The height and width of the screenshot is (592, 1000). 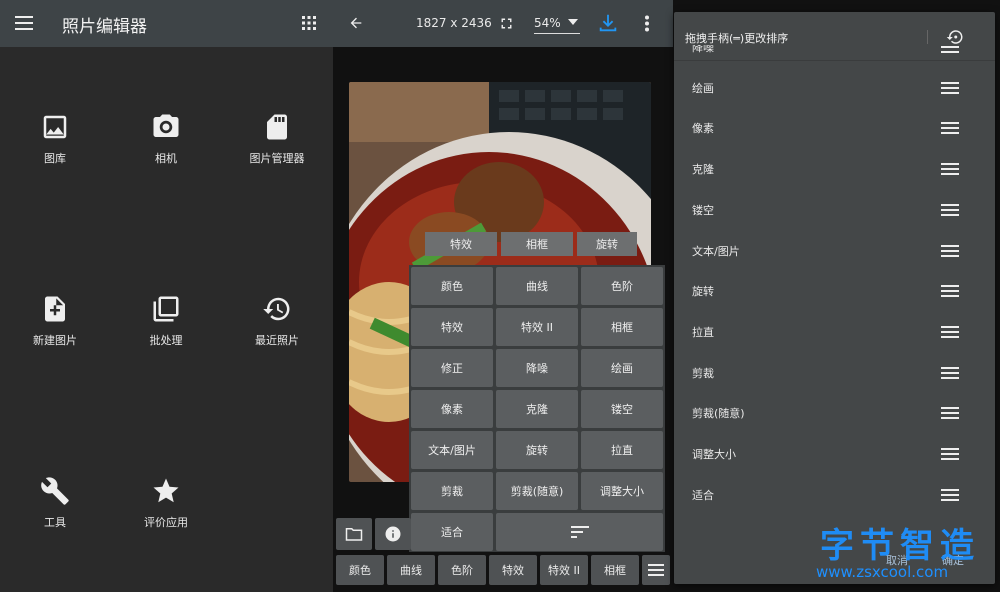 What do you see at coordinates (537, 450) in the screenshot?
I see `menu-item: 旋转` at bounding box center [537, 450].